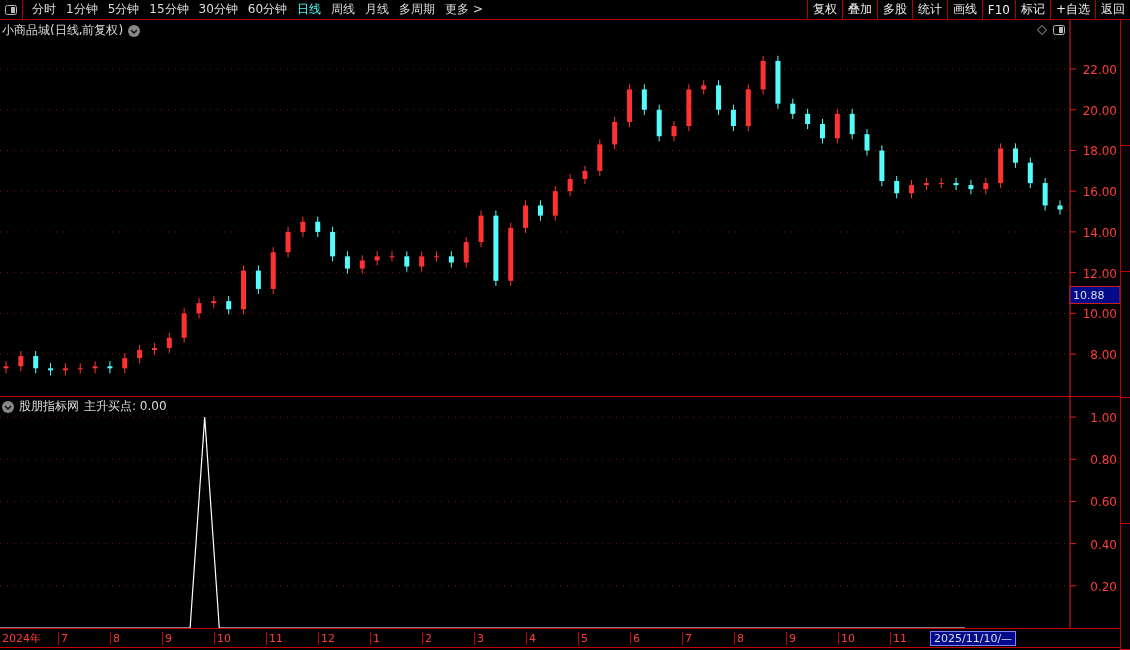 Image resolution: width=1130 pixels, height=650 pixels. What do you see at coordinates (973, 638) in the screenshot?
I see `cursor-date-label: 2025/11/10/—` at bounding box center [973, 638].